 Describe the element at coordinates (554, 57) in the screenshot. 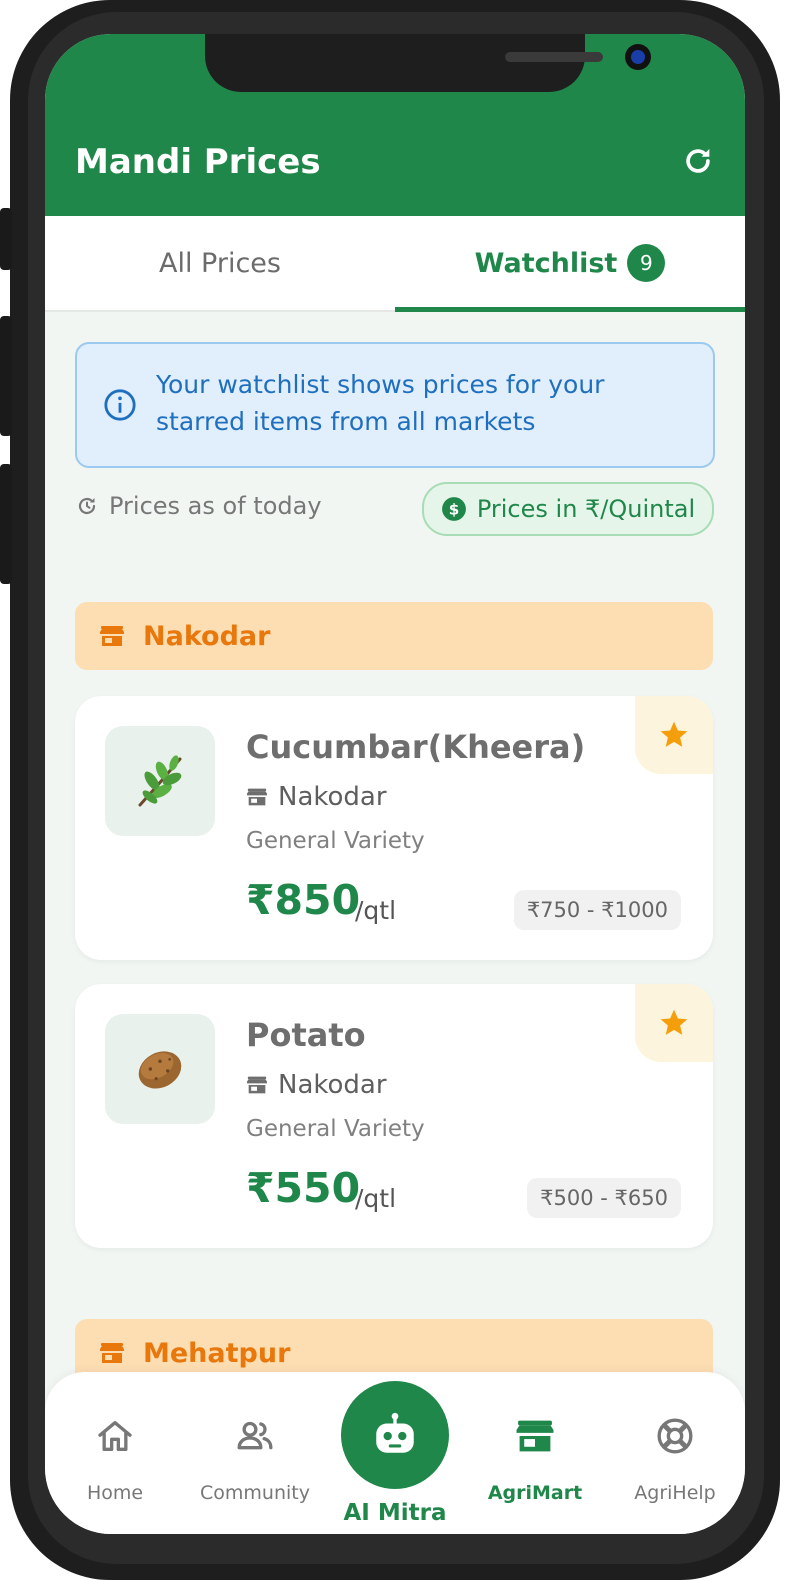

I see `speaker-grille` at that location.